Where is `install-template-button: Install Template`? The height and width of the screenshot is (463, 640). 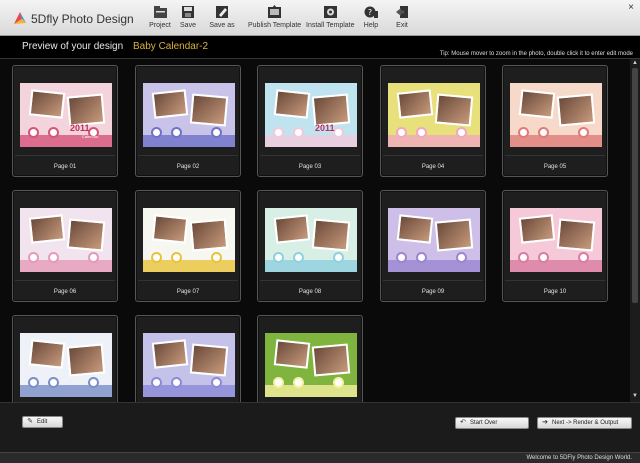
install-template-button: Install Template is located at coordinates (330, 19).